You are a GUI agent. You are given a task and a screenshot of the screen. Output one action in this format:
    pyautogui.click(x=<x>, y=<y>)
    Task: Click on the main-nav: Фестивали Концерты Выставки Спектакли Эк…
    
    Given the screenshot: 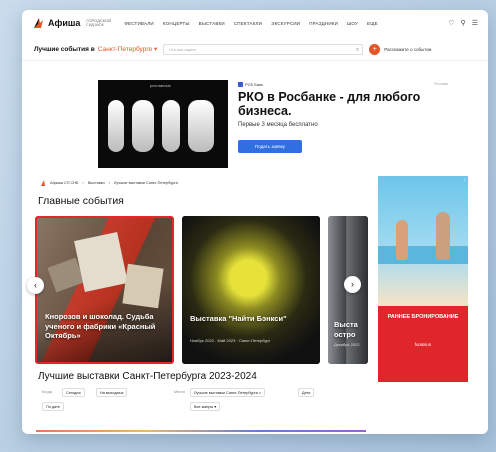 What is the action you would take?
    pyautogui.click(x=250, y=23)
    